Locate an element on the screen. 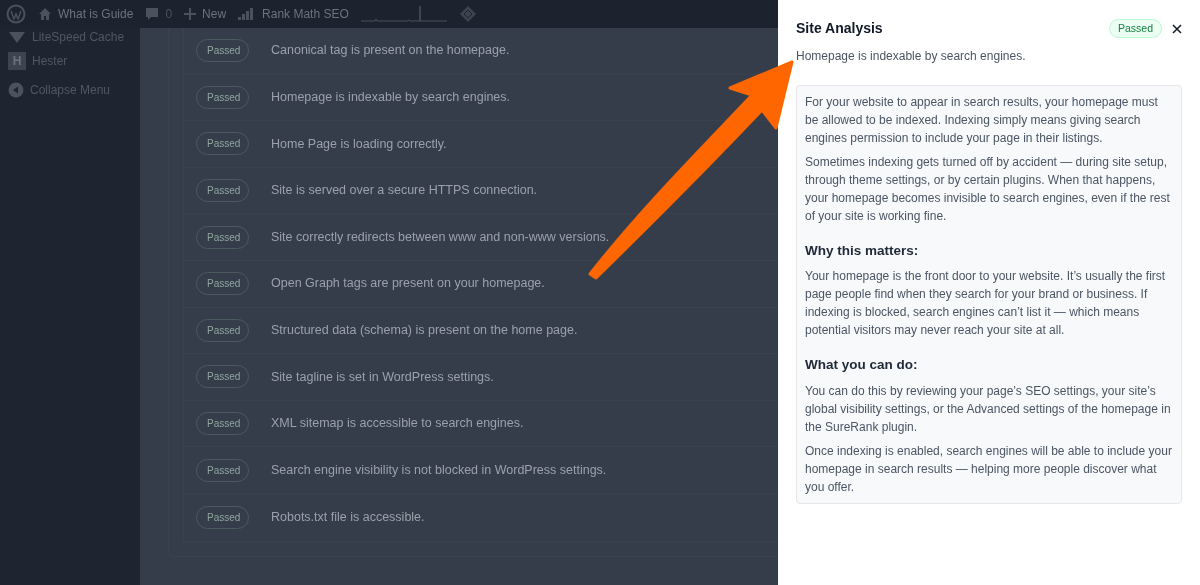 The width and height of the screenshot is (1200, 585). check-text: Site is served over a secure HTTPS connection. is located at coordinates (404, 191).